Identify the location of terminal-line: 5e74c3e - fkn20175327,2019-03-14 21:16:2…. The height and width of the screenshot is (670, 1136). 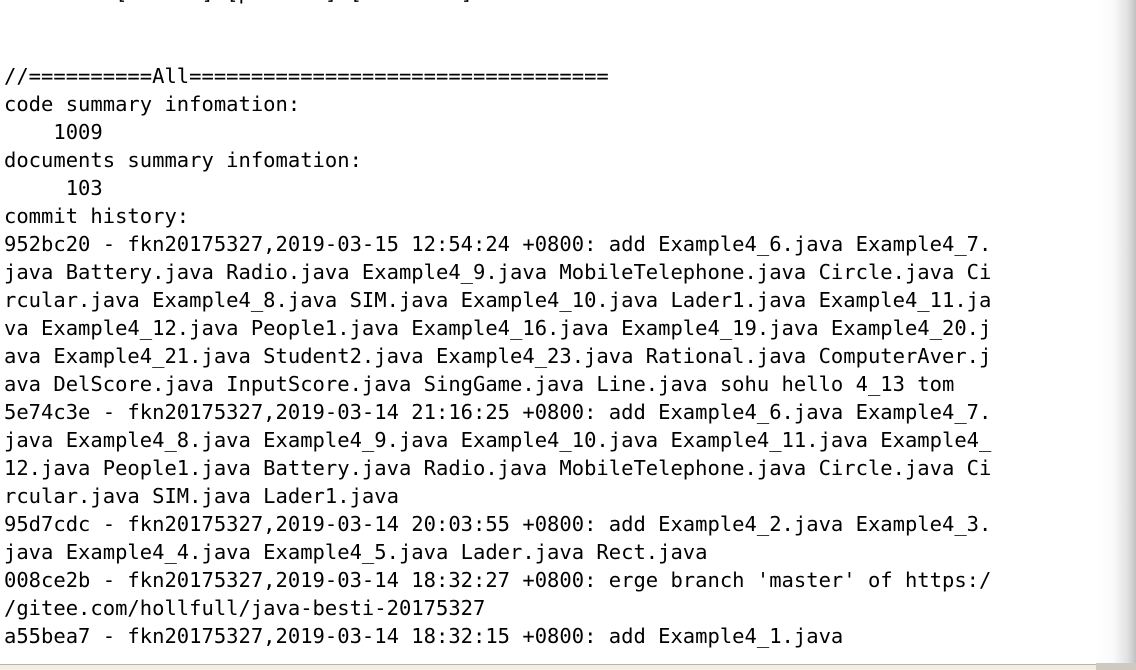
(498, 412).